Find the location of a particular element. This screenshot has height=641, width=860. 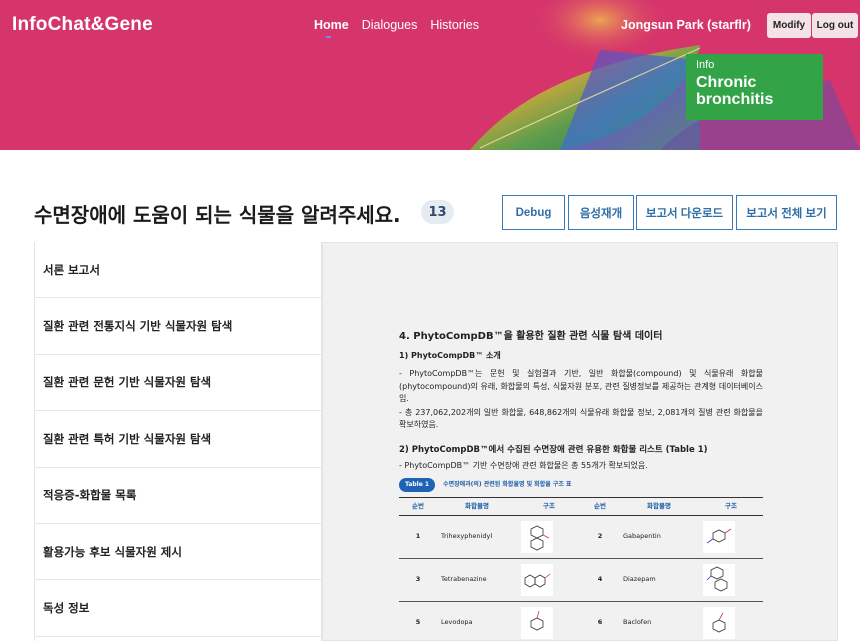

main-nav: Home Dialogues Histories is located at coordinates (396, 28).